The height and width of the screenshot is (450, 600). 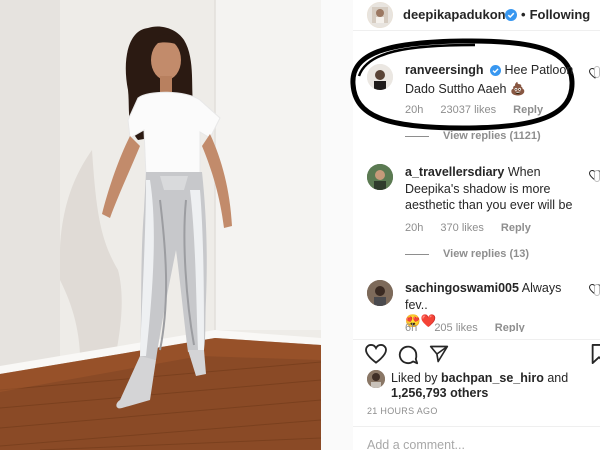 What do you see at coordinates (595, 354) in the screenshot?
I see `bookmark-icon` at bounding box center [595, 354].